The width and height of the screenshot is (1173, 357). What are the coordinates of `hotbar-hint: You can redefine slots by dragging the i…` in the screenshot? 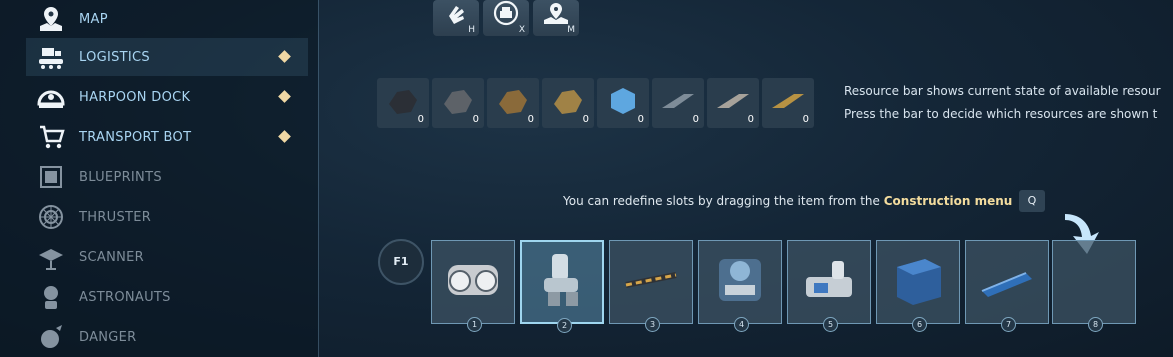 It's located at (787, 201).